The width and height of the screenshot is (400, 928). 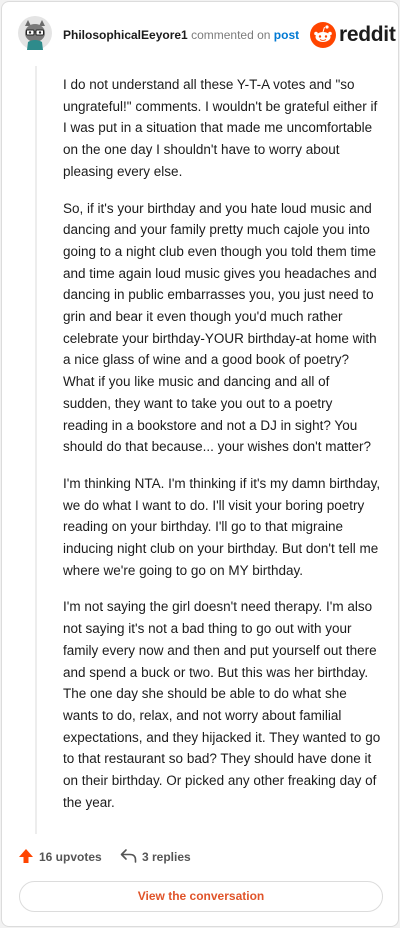 I want to click on post-link: post, so click(x=286, y=35).